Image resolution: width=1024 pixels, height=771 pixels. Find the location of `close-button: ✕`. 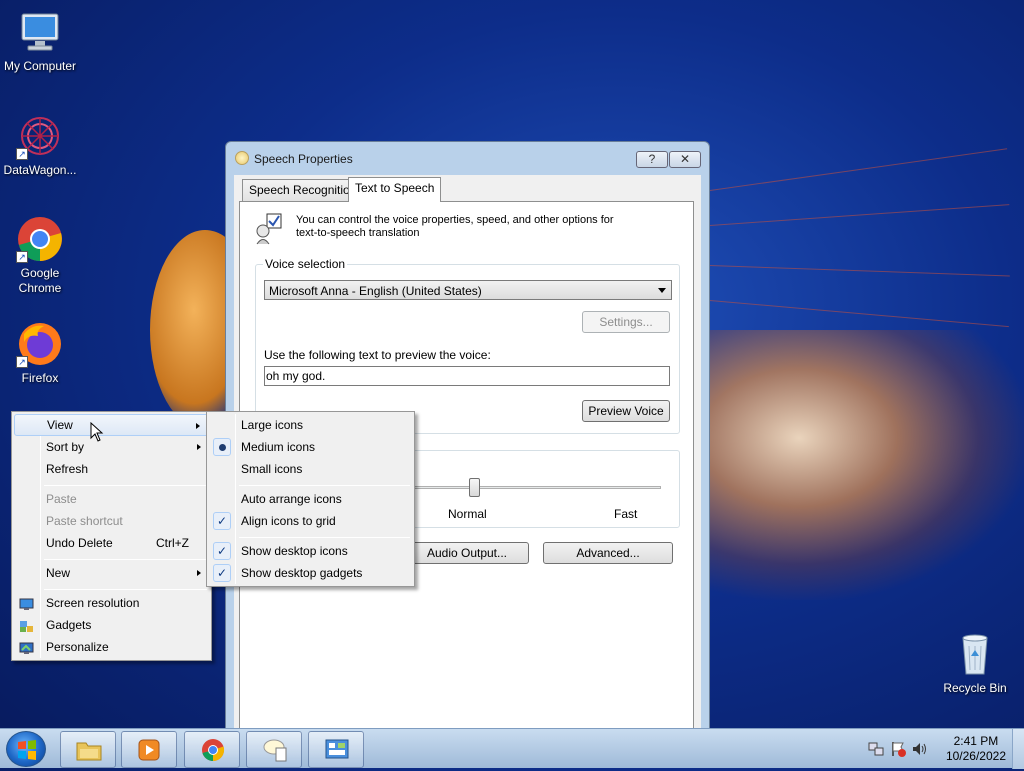

close-button: ✕ is located at coordinates (685, 159).